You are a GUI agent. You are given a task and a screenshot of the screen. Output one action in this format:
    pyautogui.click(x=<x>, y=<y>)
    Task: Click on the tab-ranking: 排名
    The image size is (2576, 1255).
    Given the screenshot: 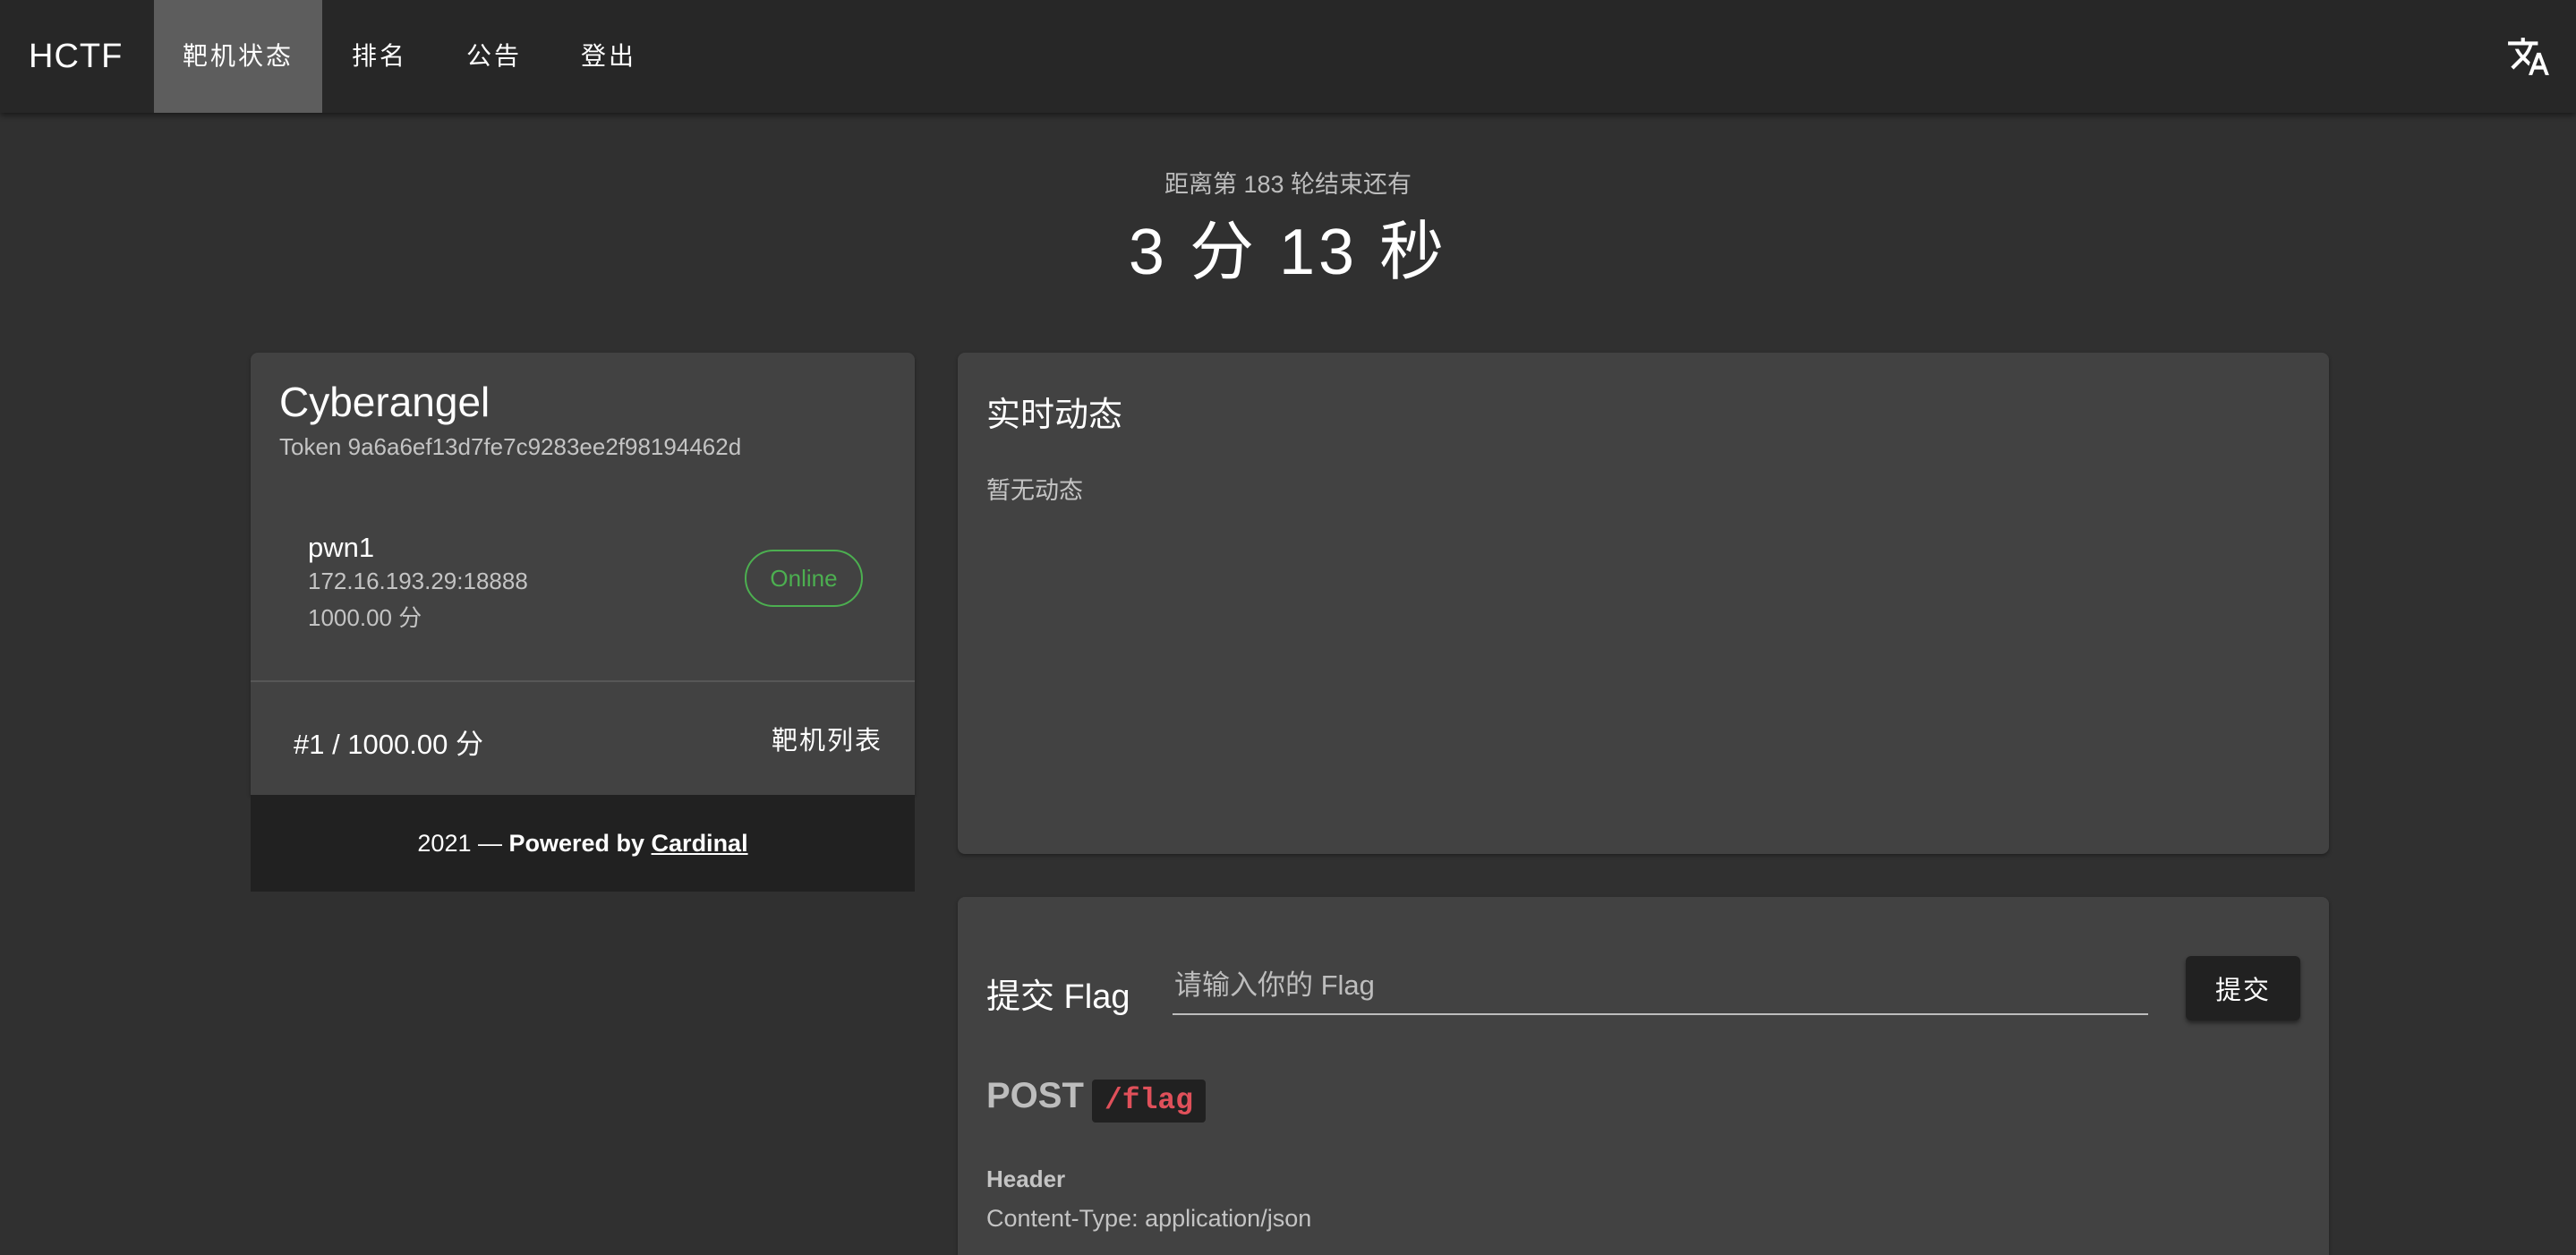 What is the action you would take?
    pyautogui.click(x=379, y=56)
    